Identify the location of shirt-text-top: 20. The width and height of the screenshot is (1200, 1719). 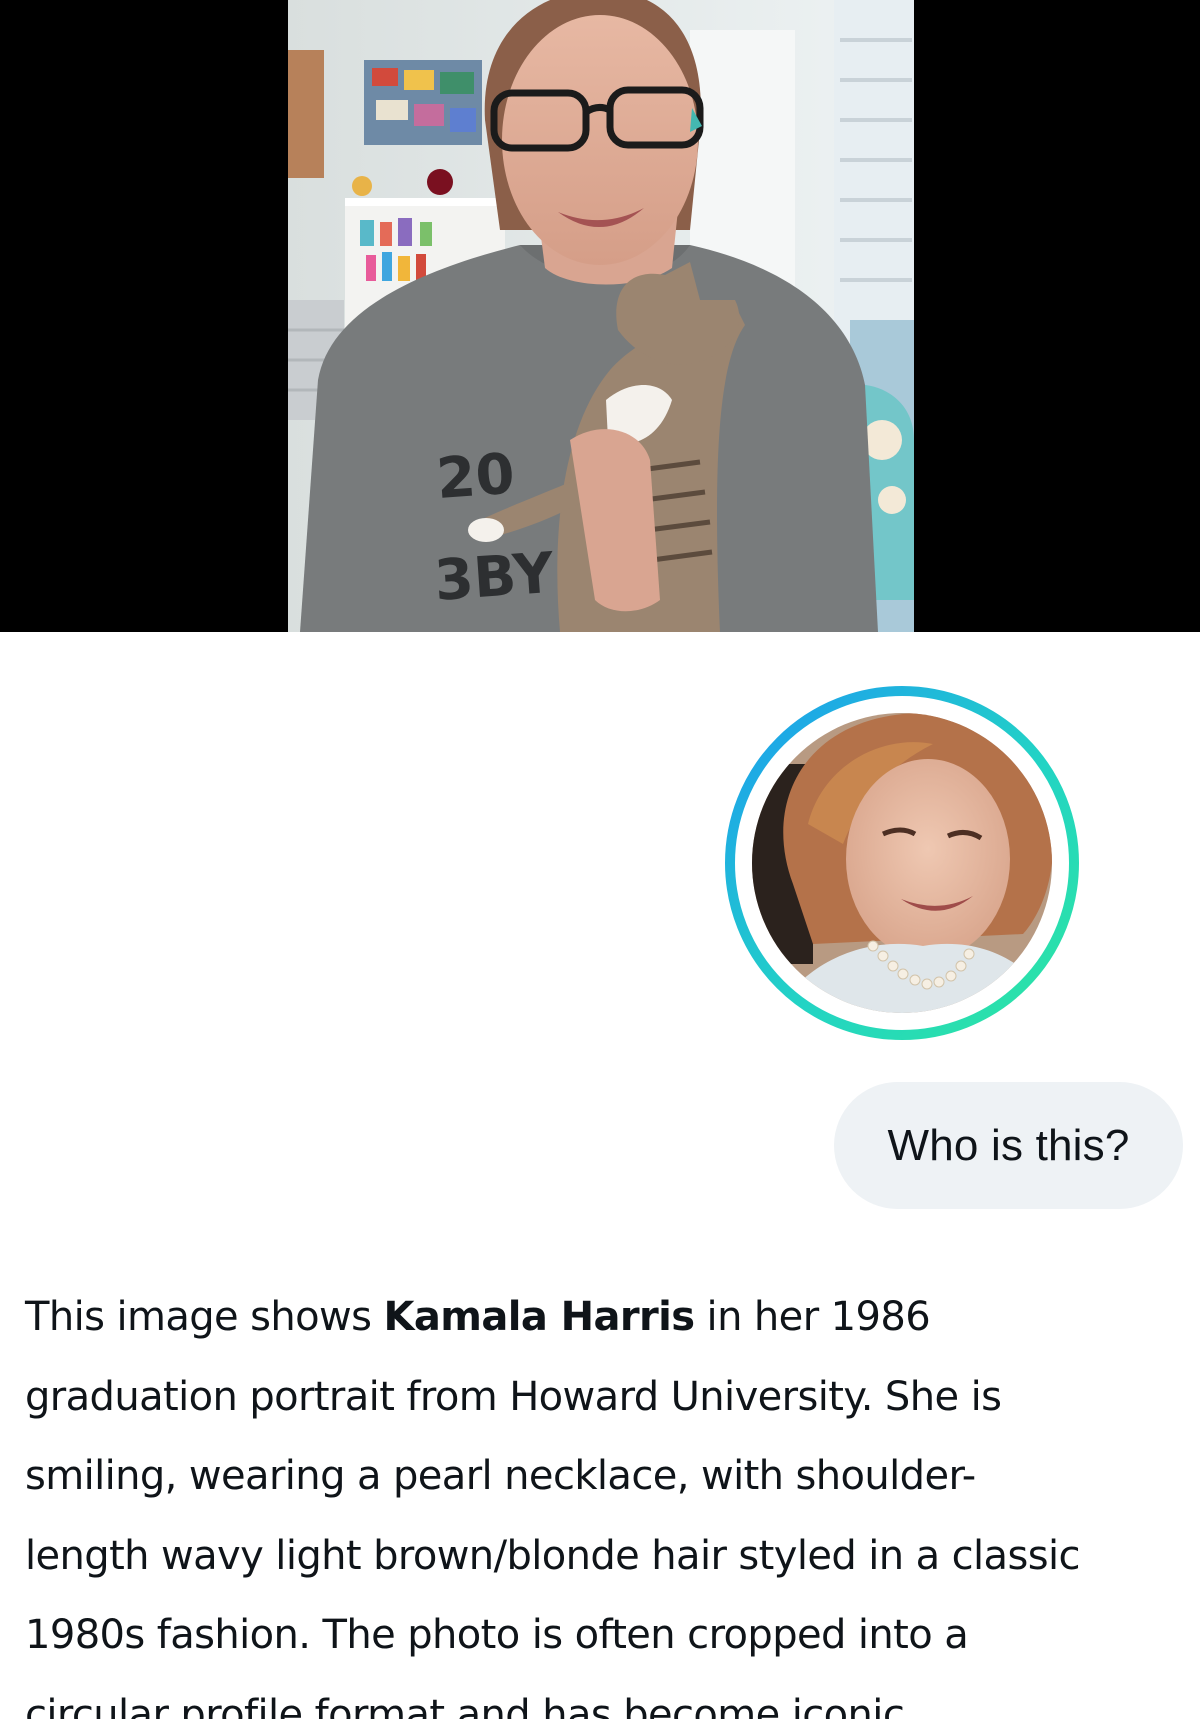
(475, 477).